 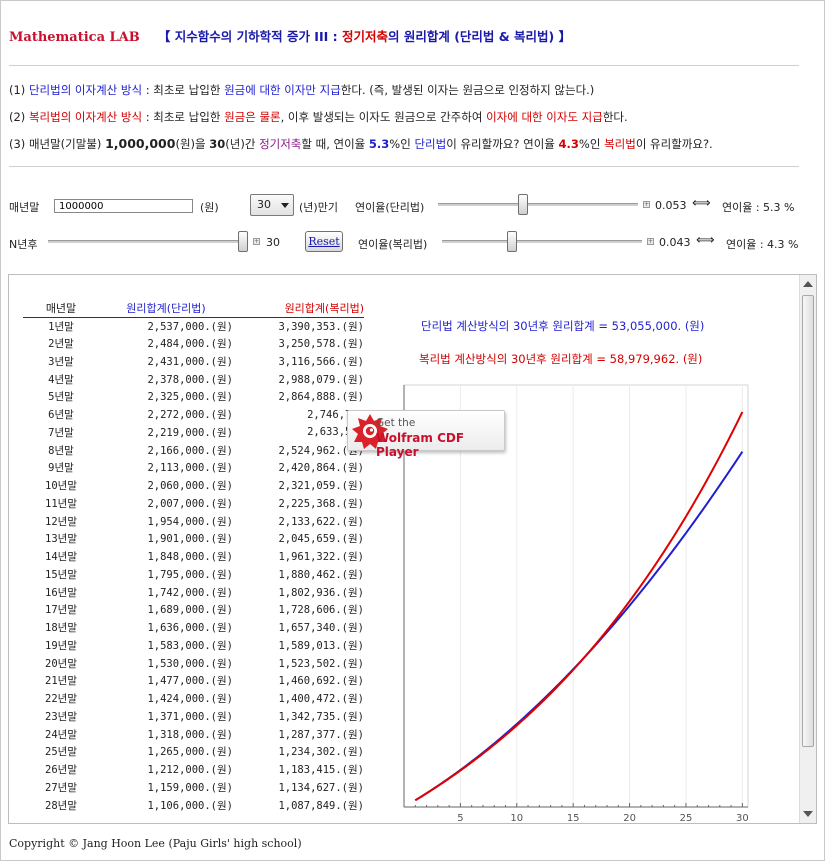 What do you see at coordinates (190, 574) in the screenshot?
I see `simple-total-cell: 1,795,000.(원)` at bounding box center [190, 574].